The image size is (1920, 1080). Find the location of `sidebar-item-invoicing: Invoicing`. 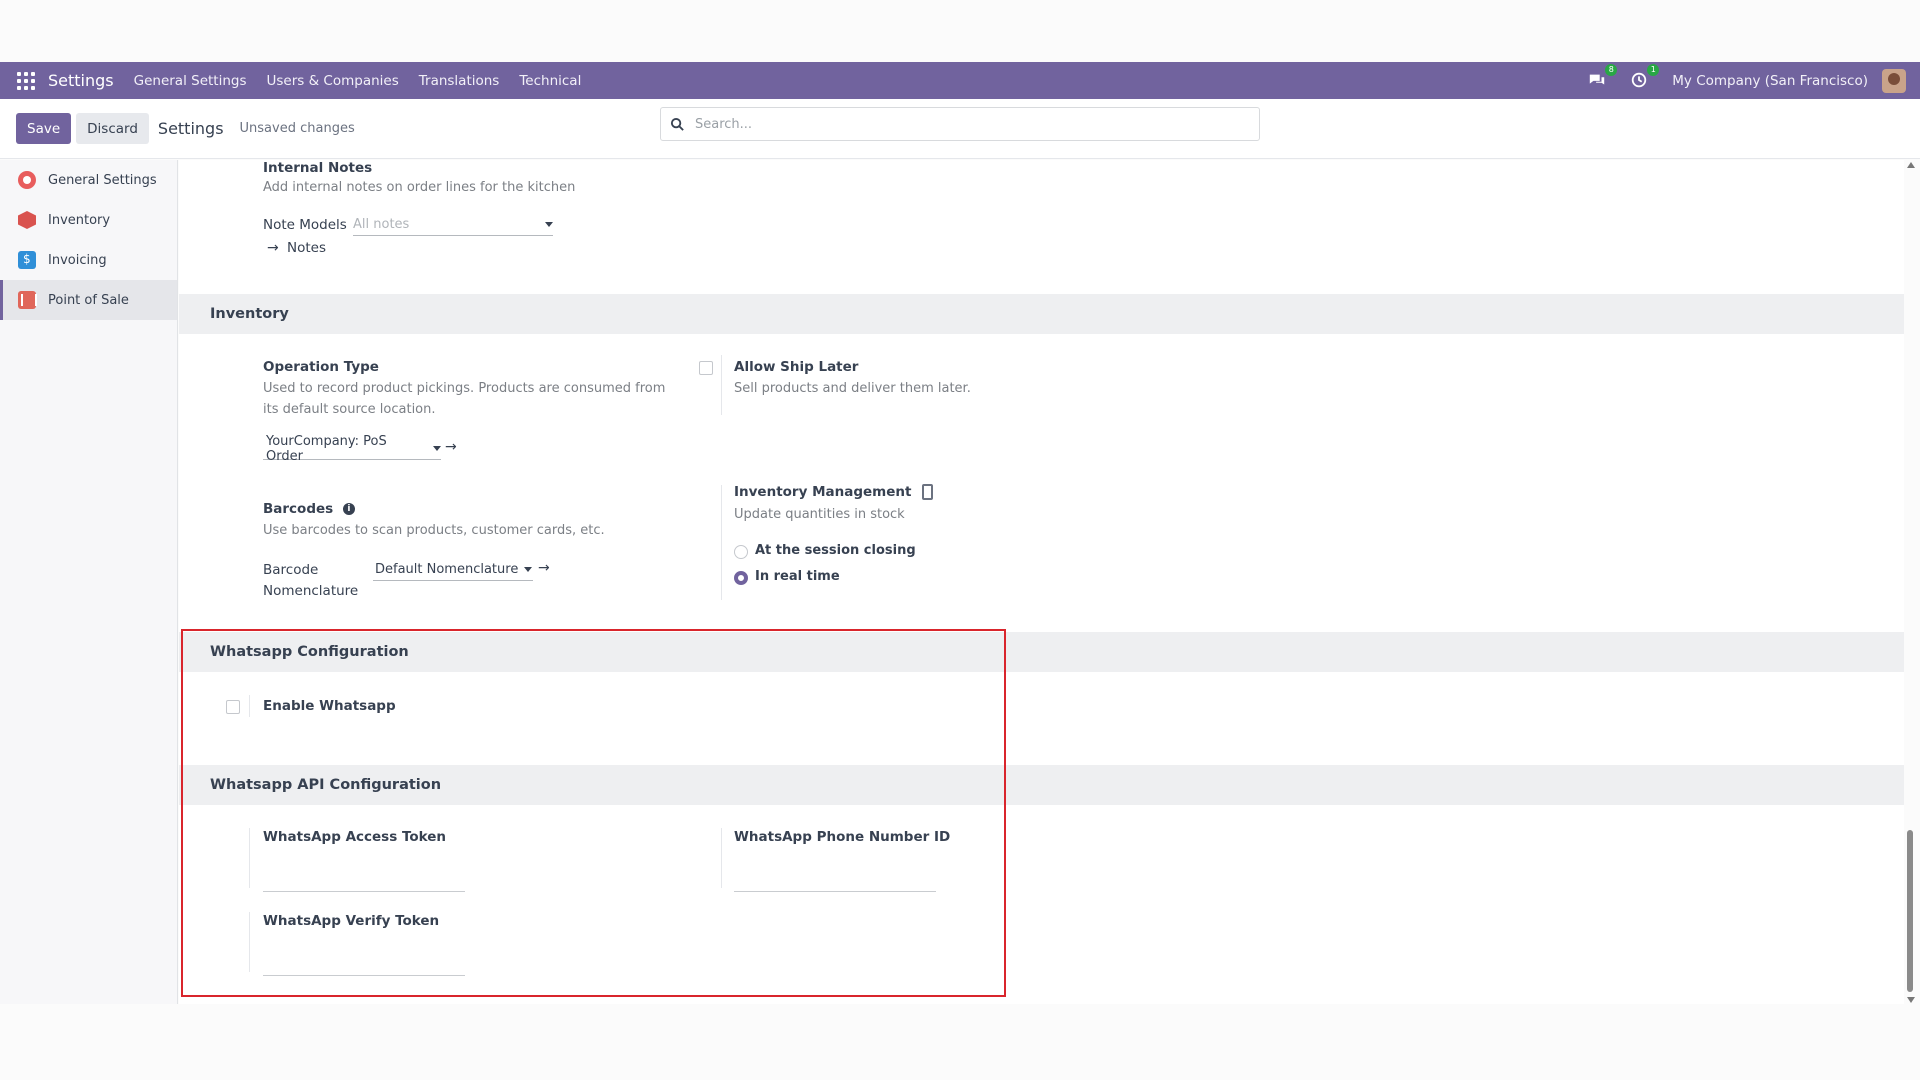

sidebar-item-invoicing: Invoicing is located at coordinates (88, 260).